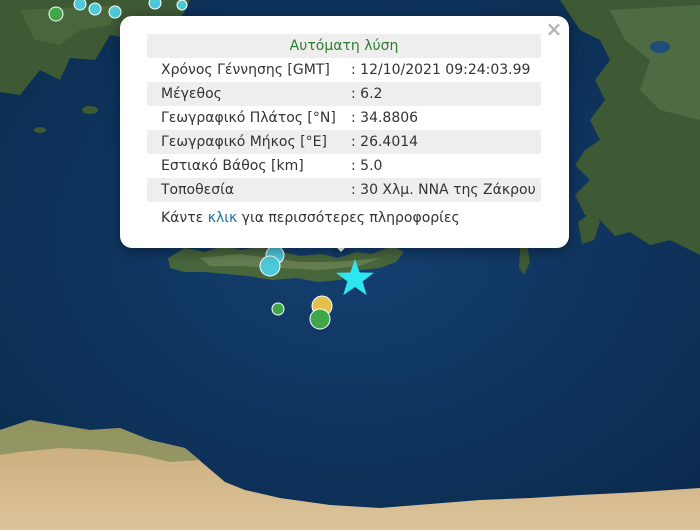 This screenshot has height=530, width=700. What do you see at coordinates (441, 70) in the screenshot?
I see `origin-time-value: : 12/10/2021 09:24:03.99` at bounding box center [441, 70].